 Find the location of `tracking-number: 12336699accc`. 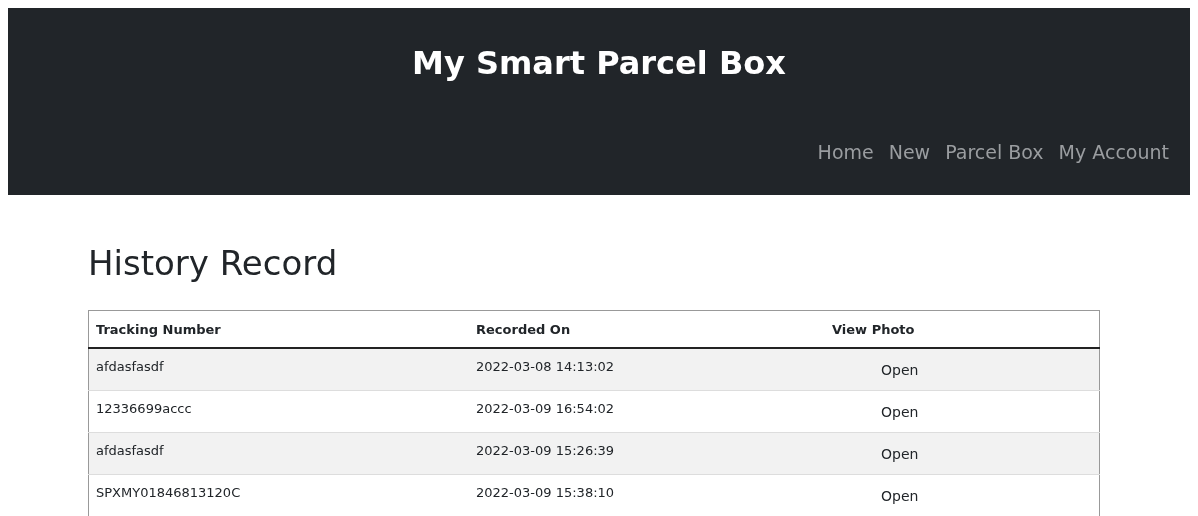

tracking-number: 12336699accc is located at coordinates (144, 408).